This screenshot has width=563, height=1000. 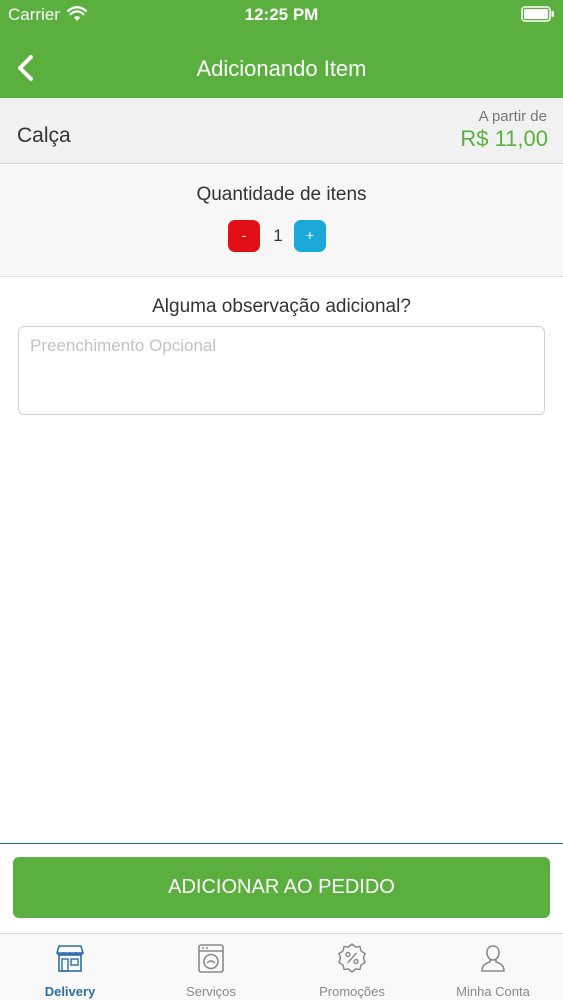 I want to click on tab-minha-conta: Minha Conta, so click(x=493, y=967).